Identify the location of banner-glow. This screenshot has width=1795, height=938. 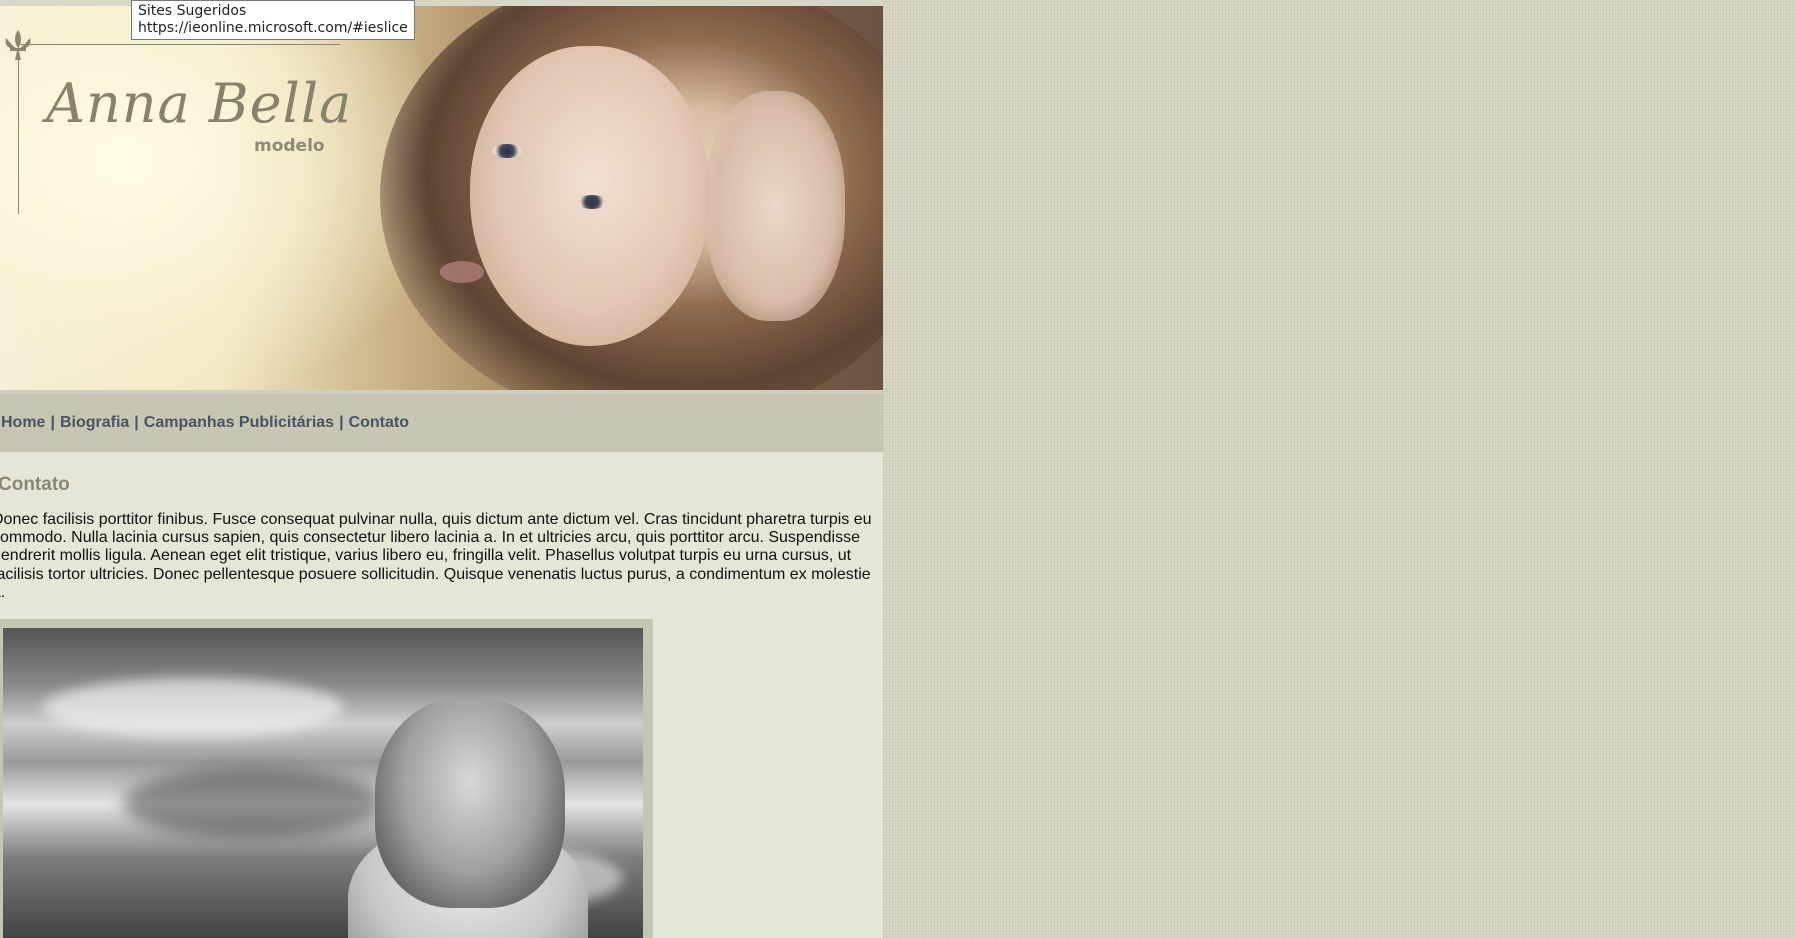
(210, 199).